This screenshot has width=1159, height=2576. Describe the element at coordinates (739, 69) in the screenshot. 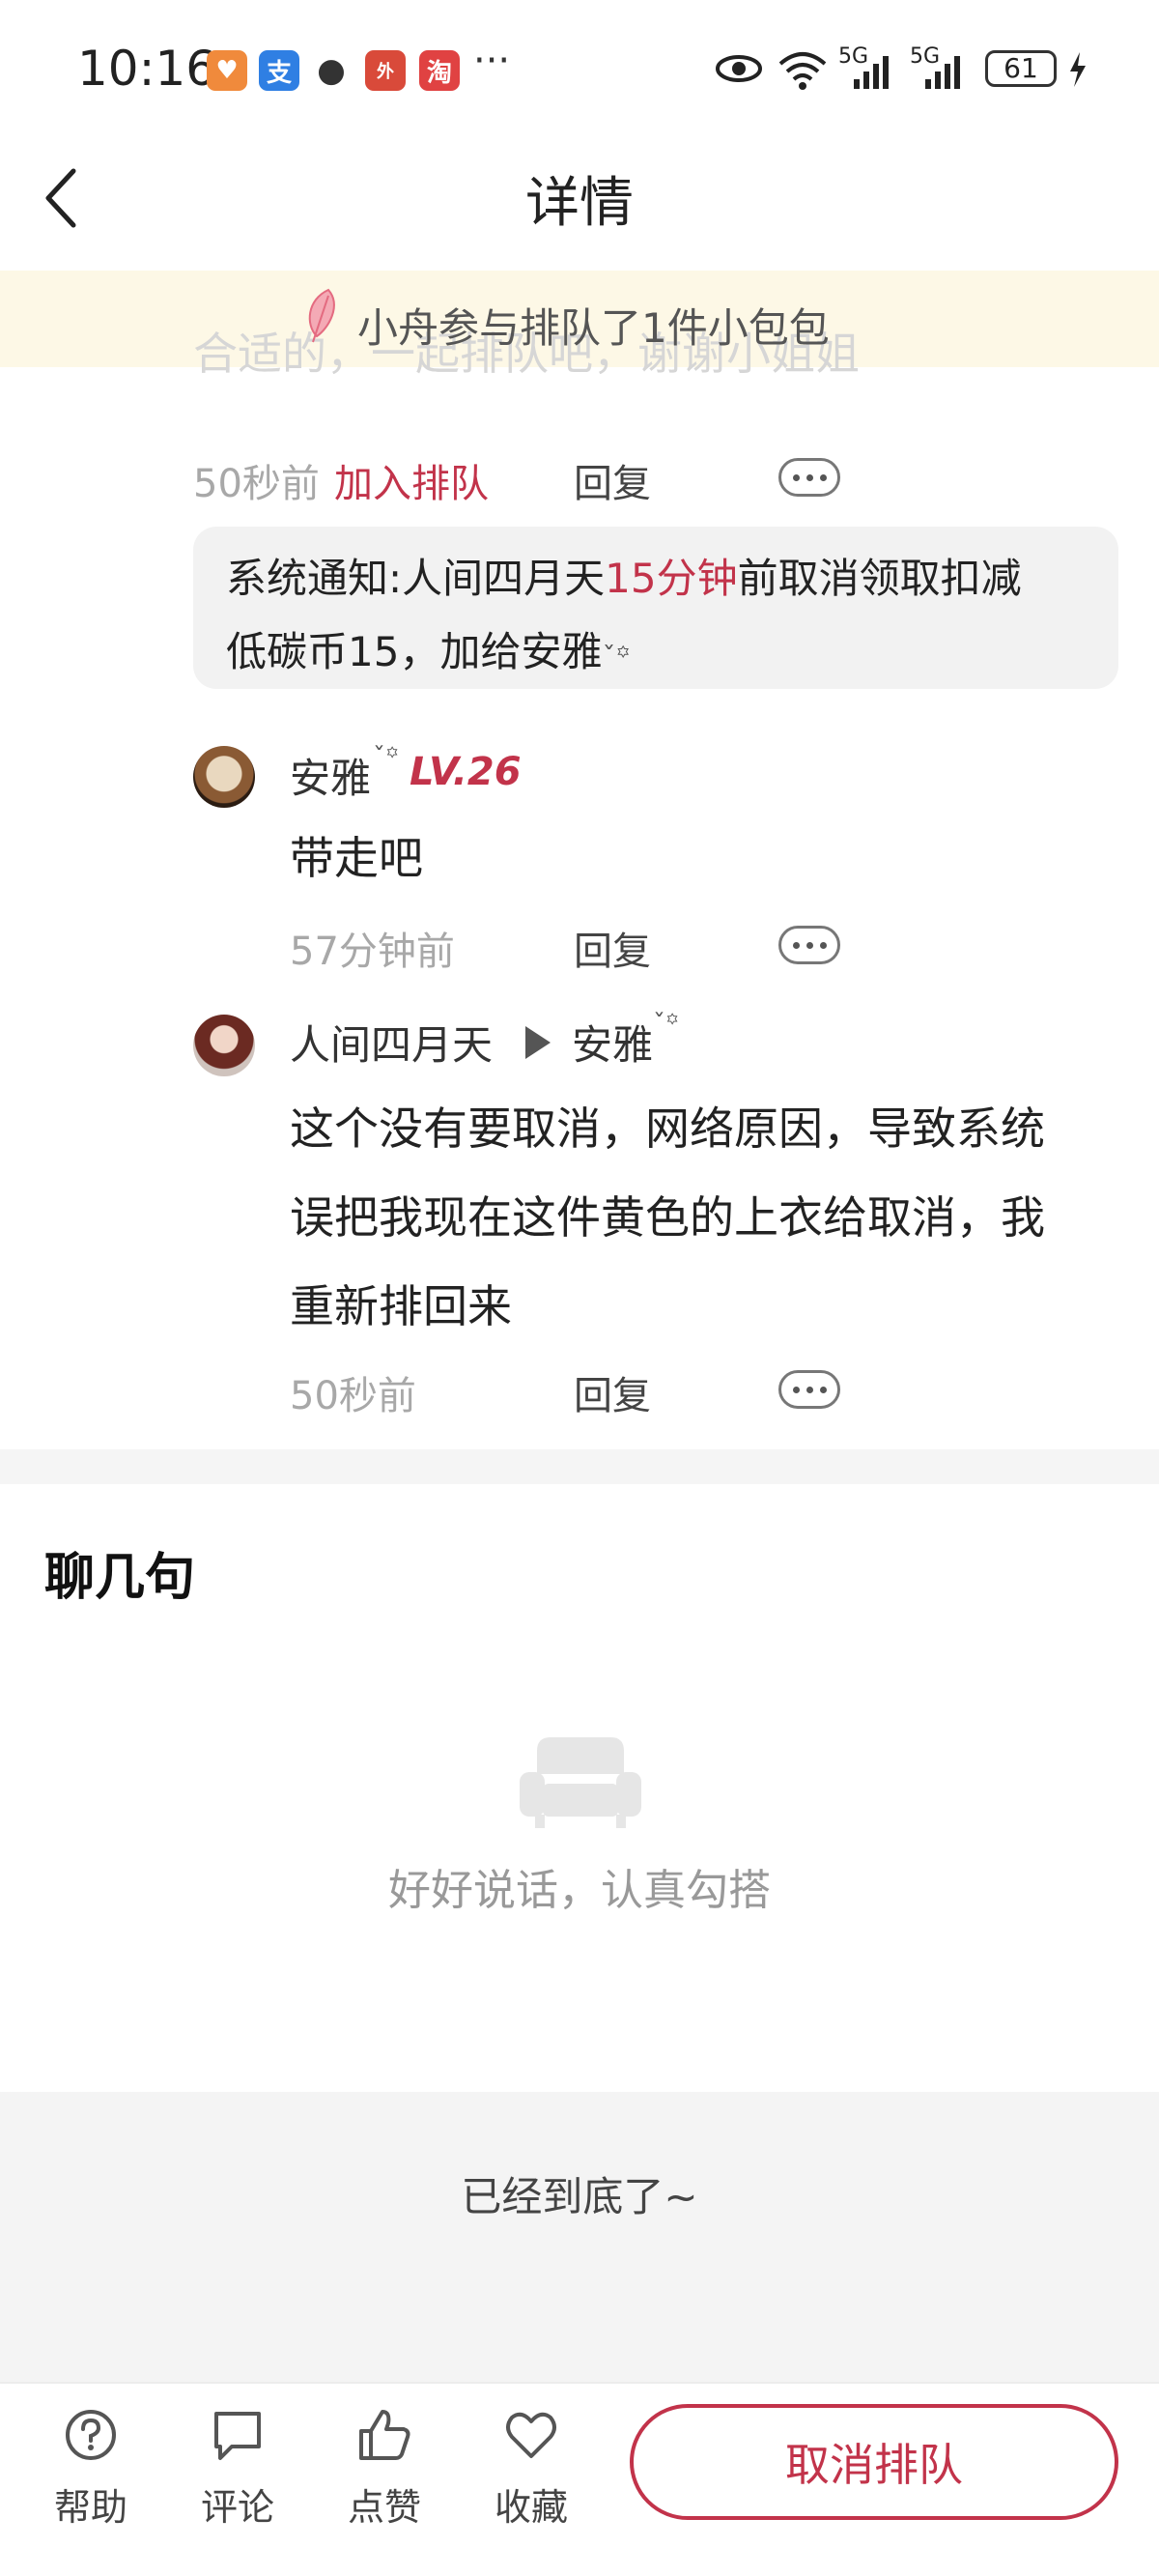

I see `eye-icon` at that location.